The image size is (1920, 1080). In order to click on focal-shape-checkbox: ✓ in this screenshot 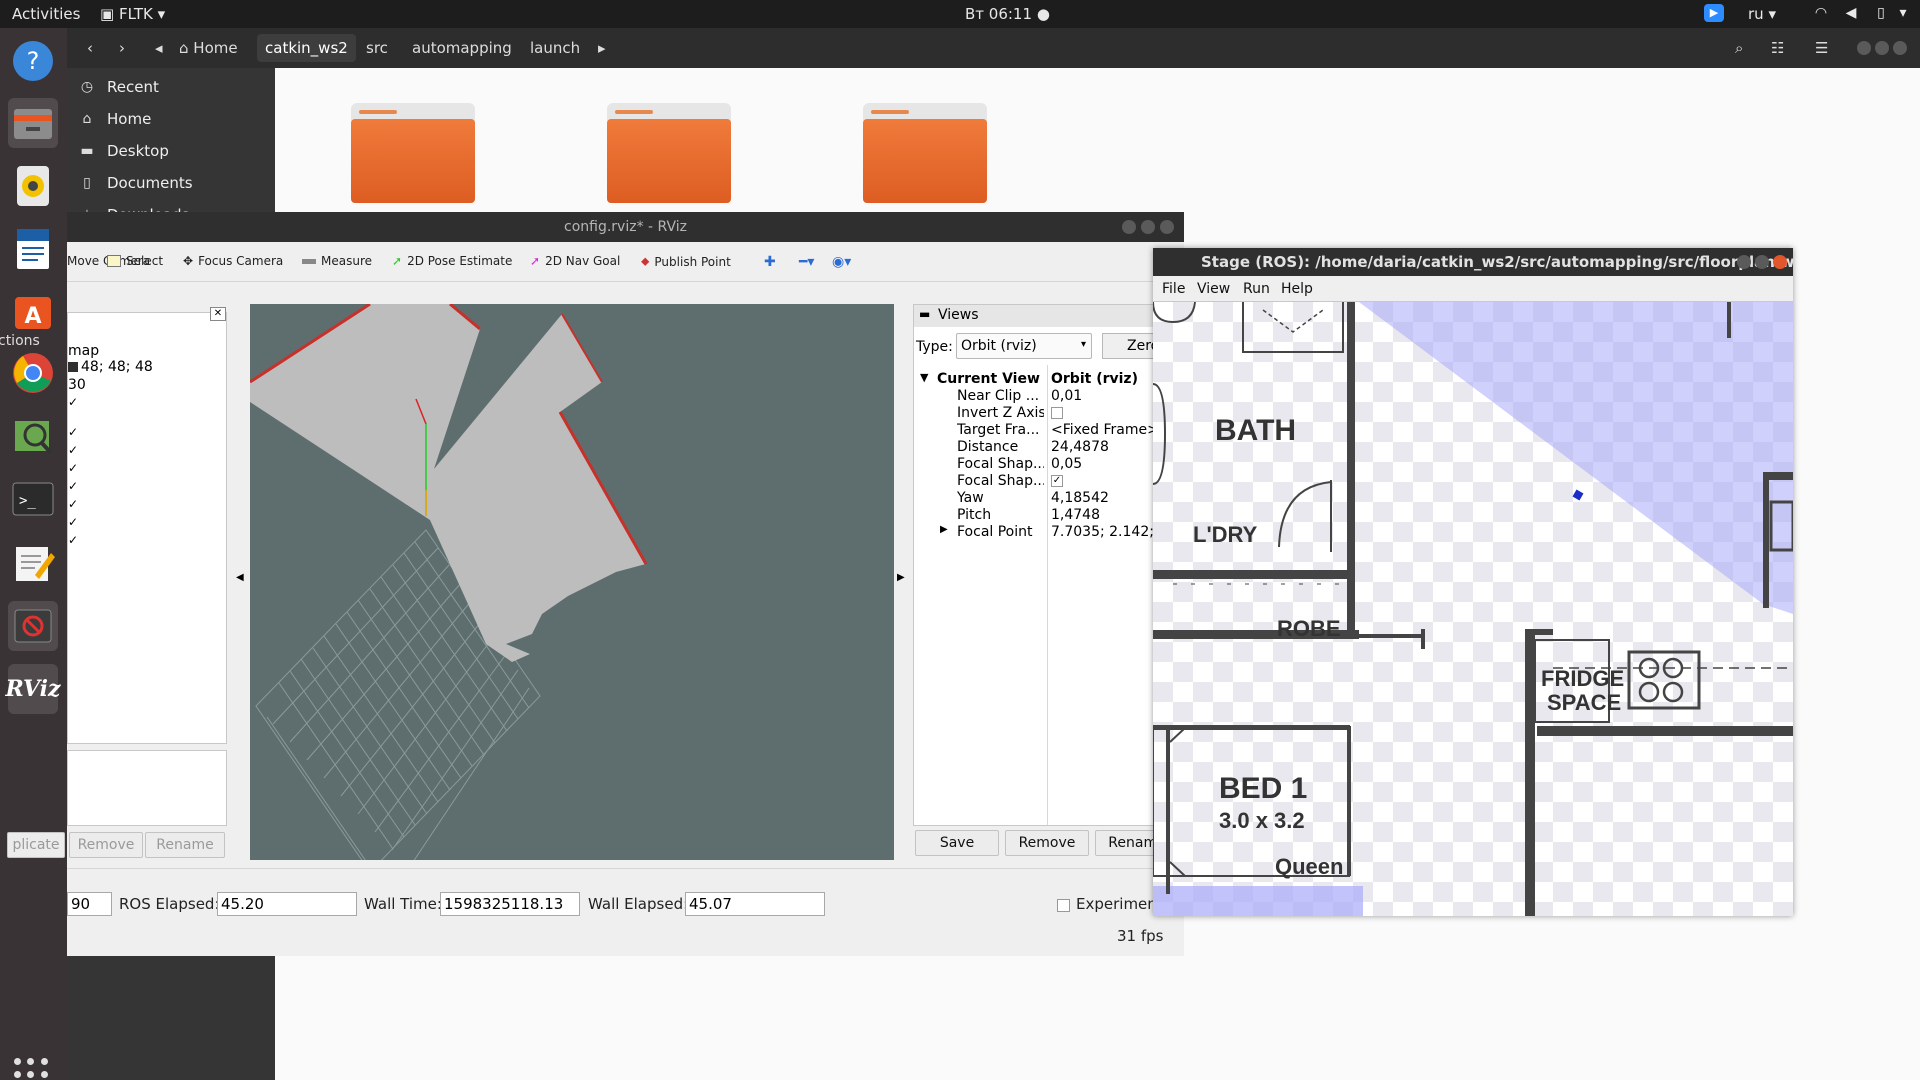, I will do `click(1057, 481)`.